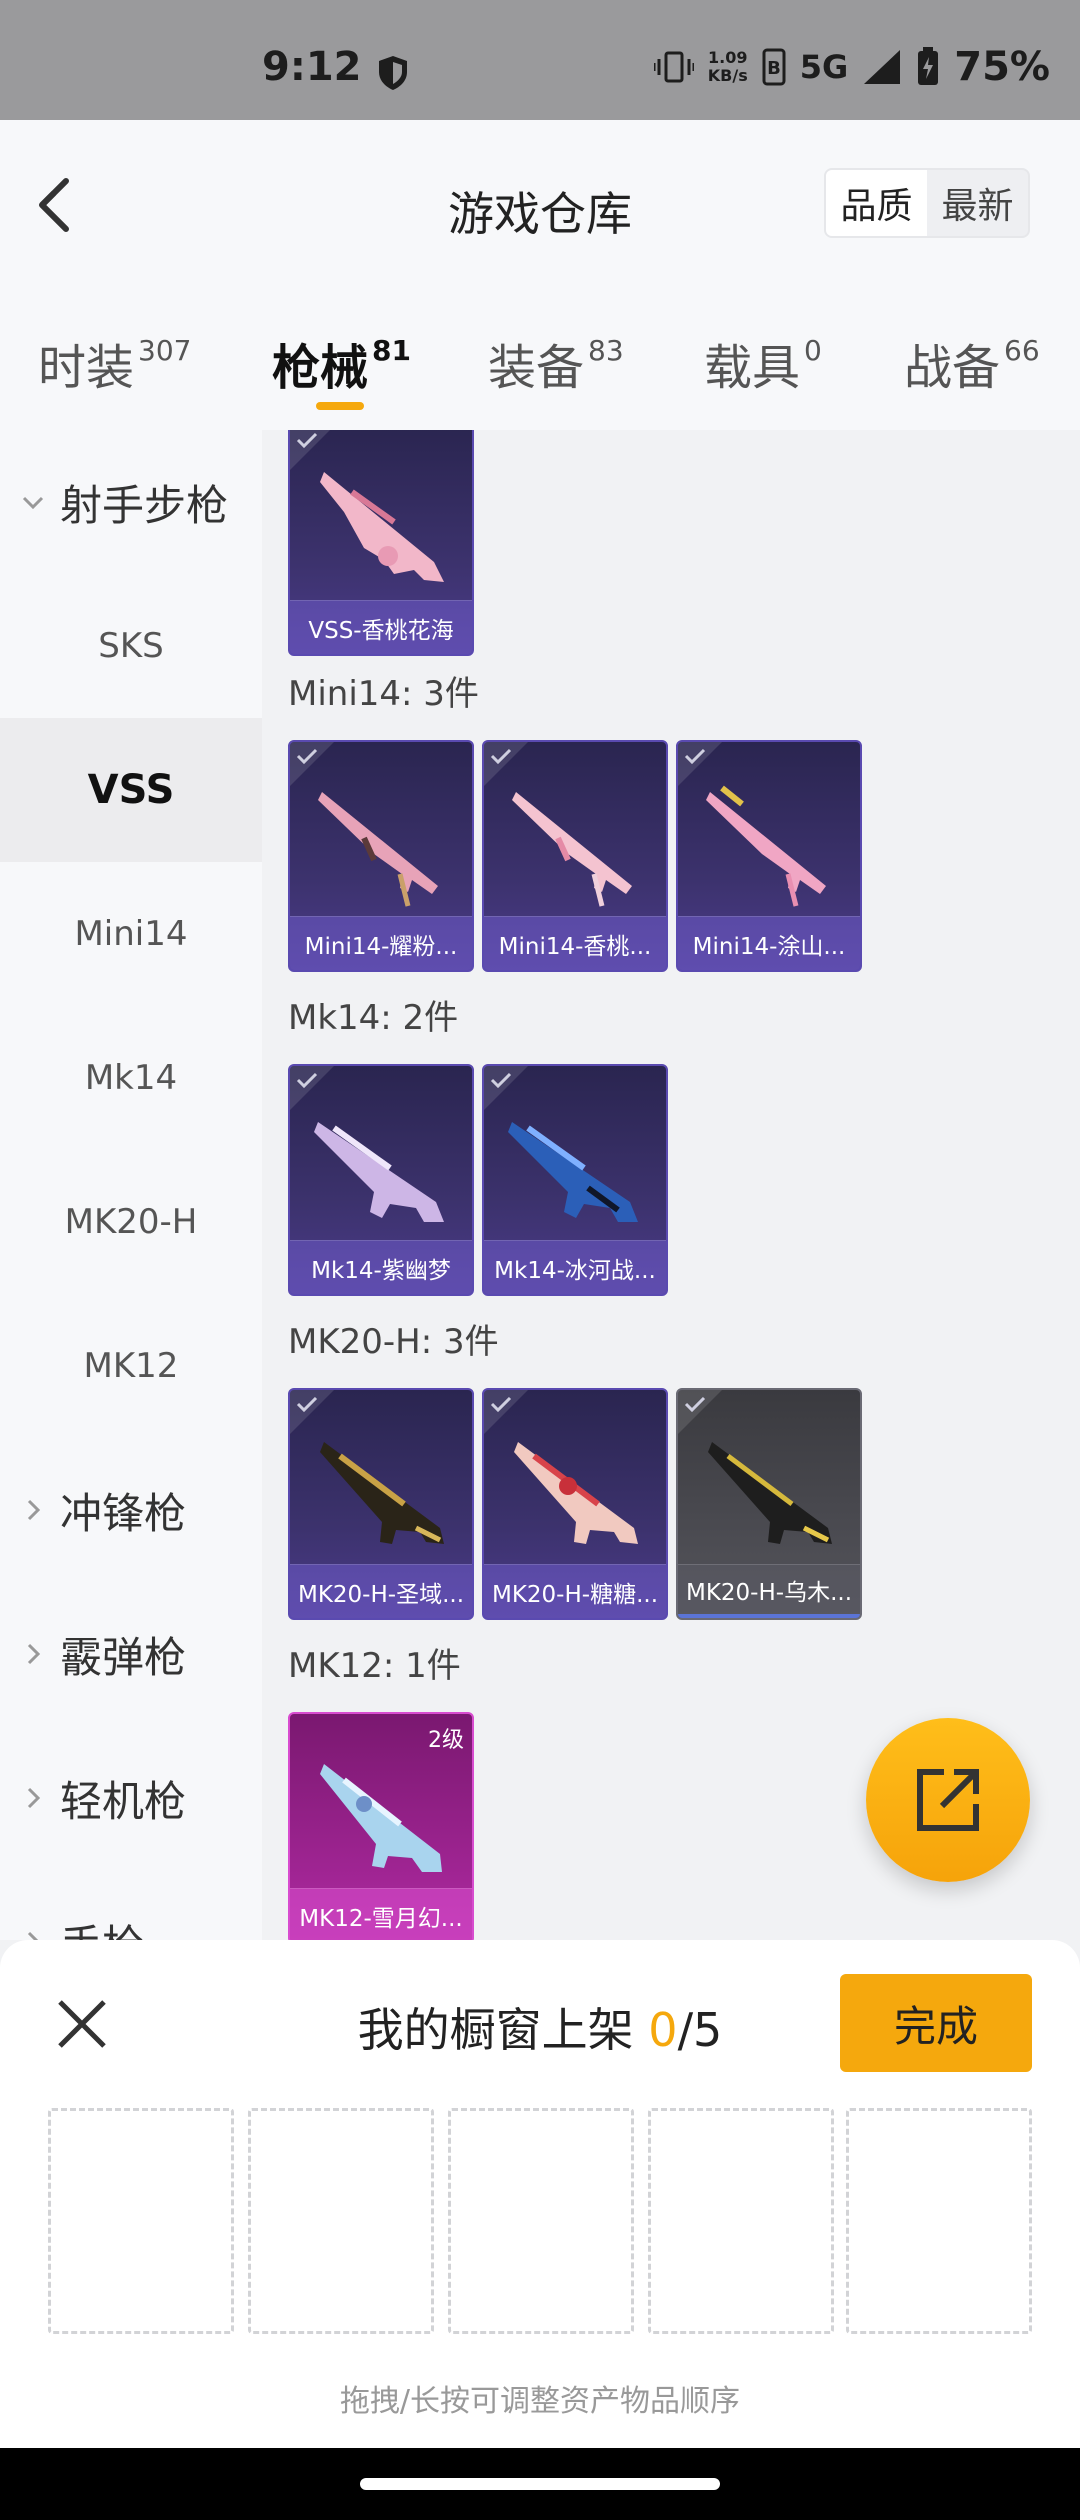  I want to click on home-indicator, so click(540, 2484).